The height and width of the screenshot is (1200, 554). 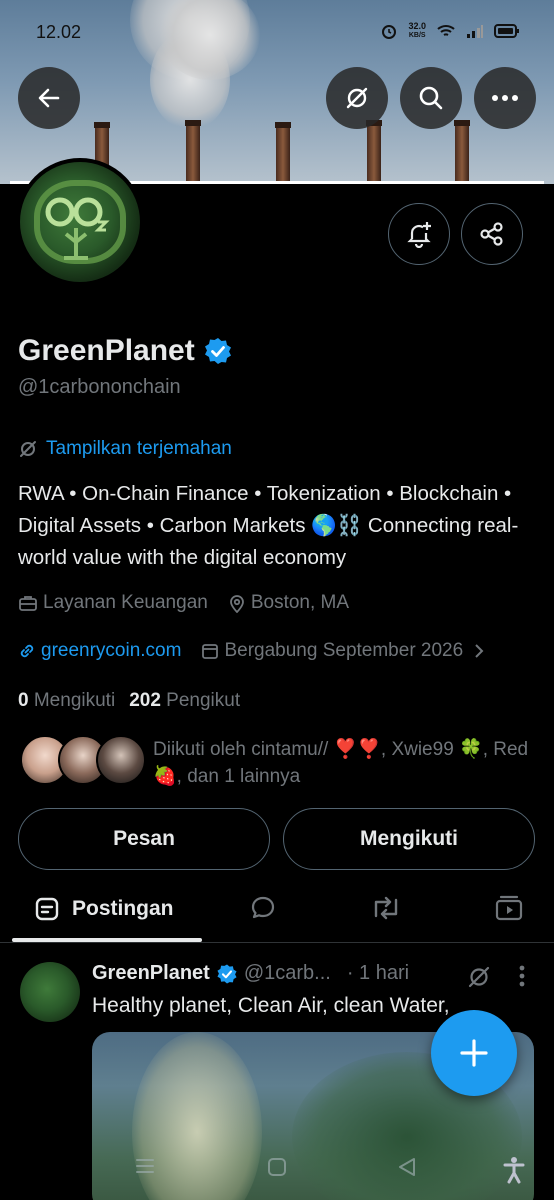 What do you see at coordinates (506, 31) in the screenshot?
I see `battery-icon` at bounding box center [506, 31].